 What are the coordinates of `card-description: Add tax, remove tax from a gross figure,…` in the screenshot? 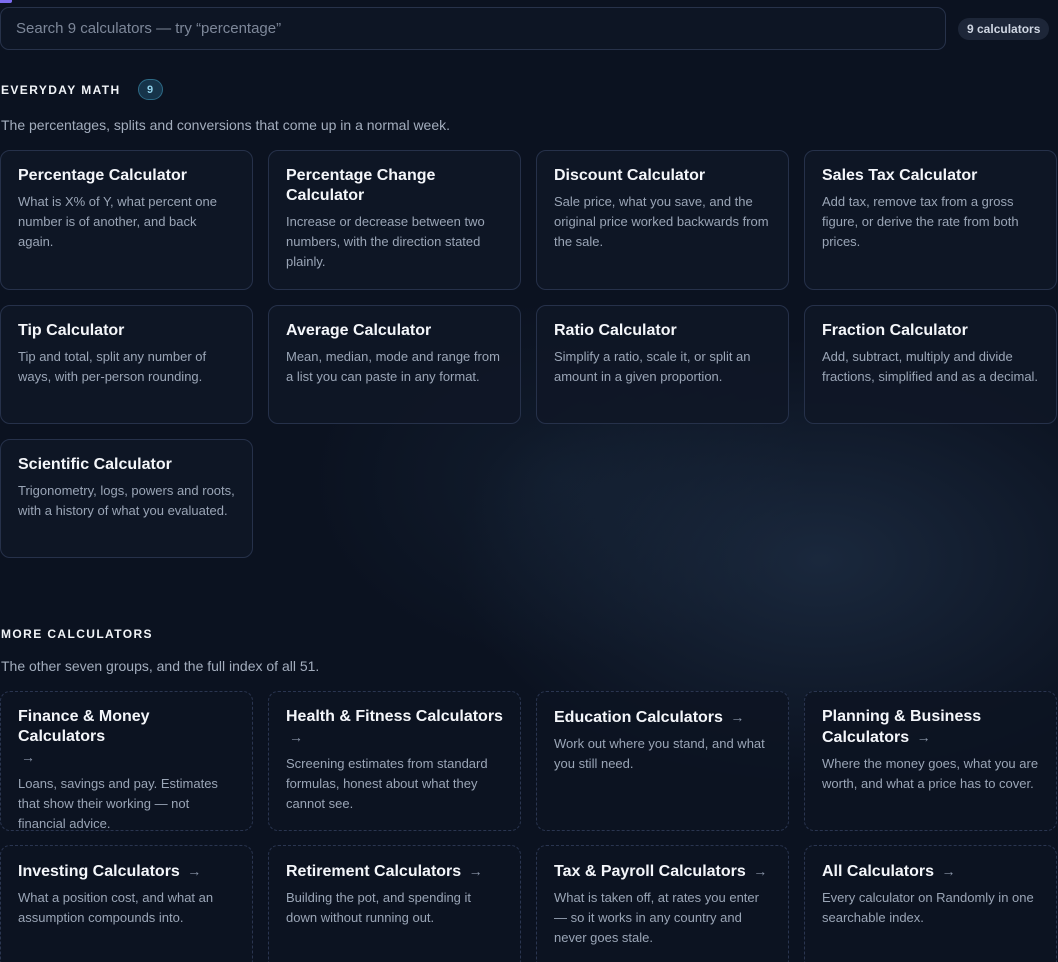 It's located at (920, 221).